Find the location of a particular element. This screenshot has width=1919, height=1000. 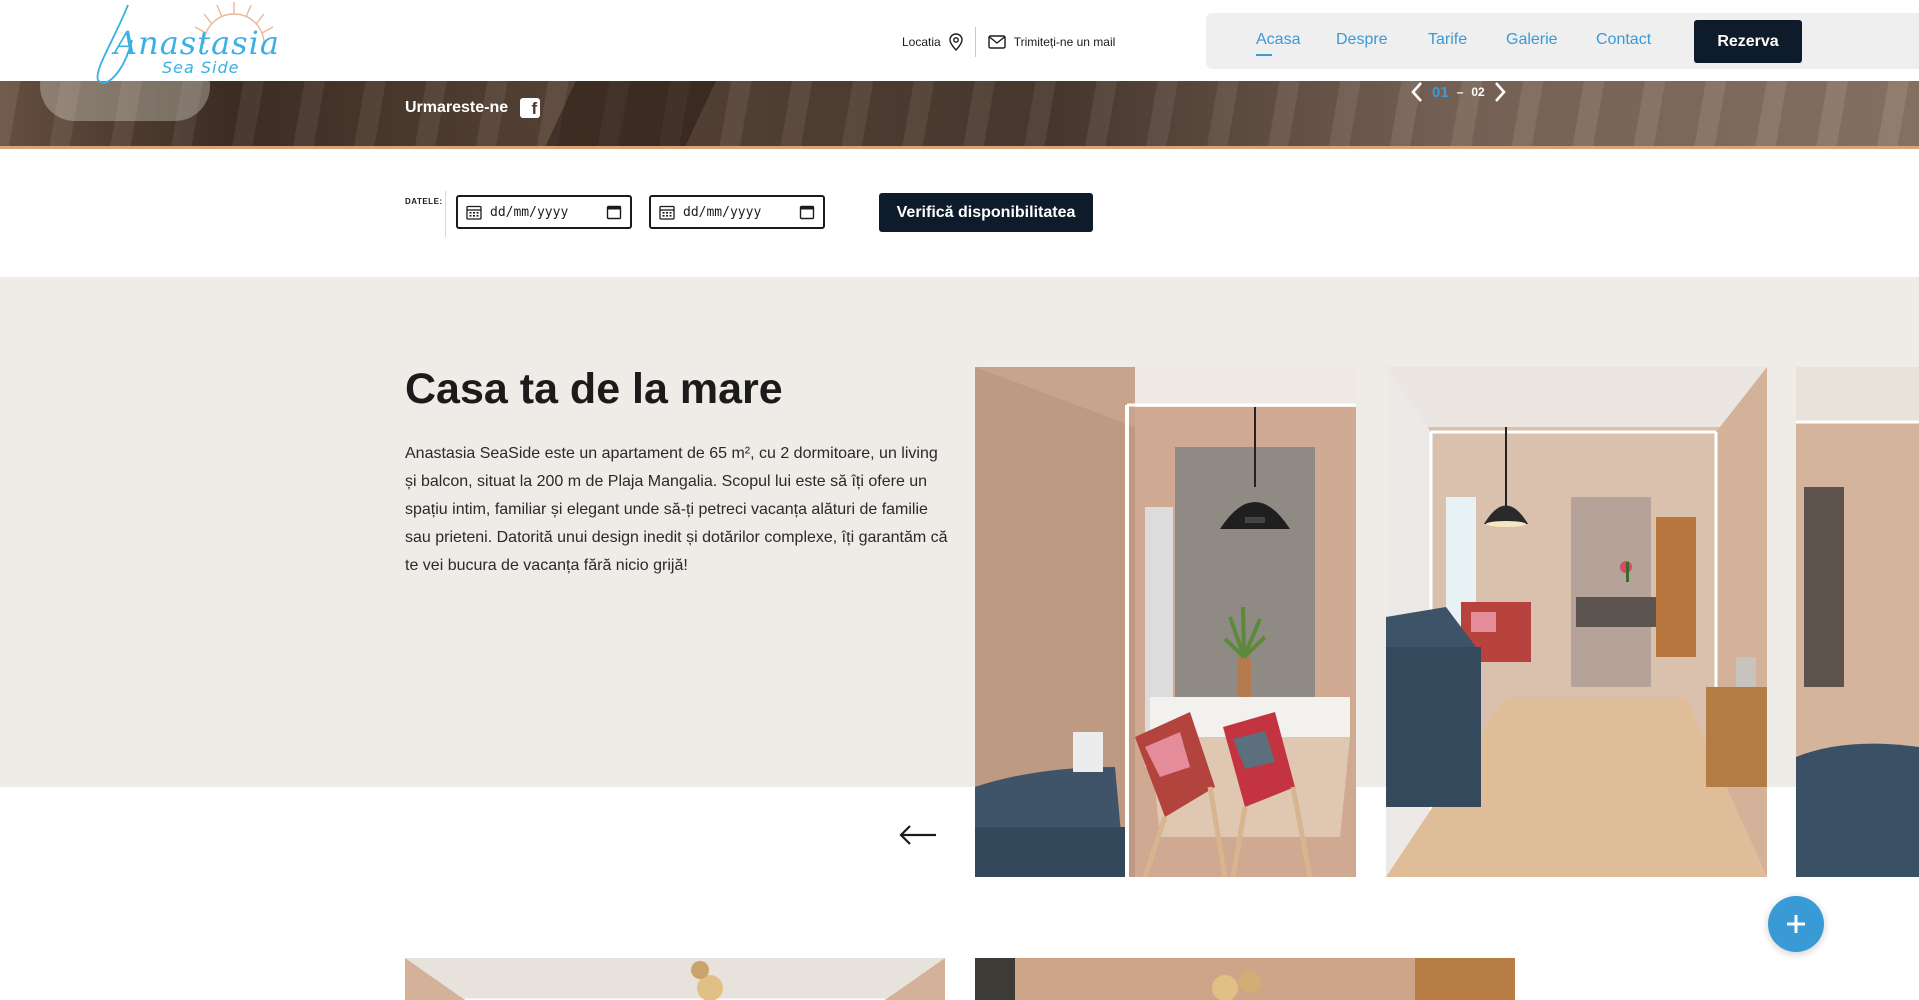

follow-label: Urmareste-ne is located at coordinates (457, 107).